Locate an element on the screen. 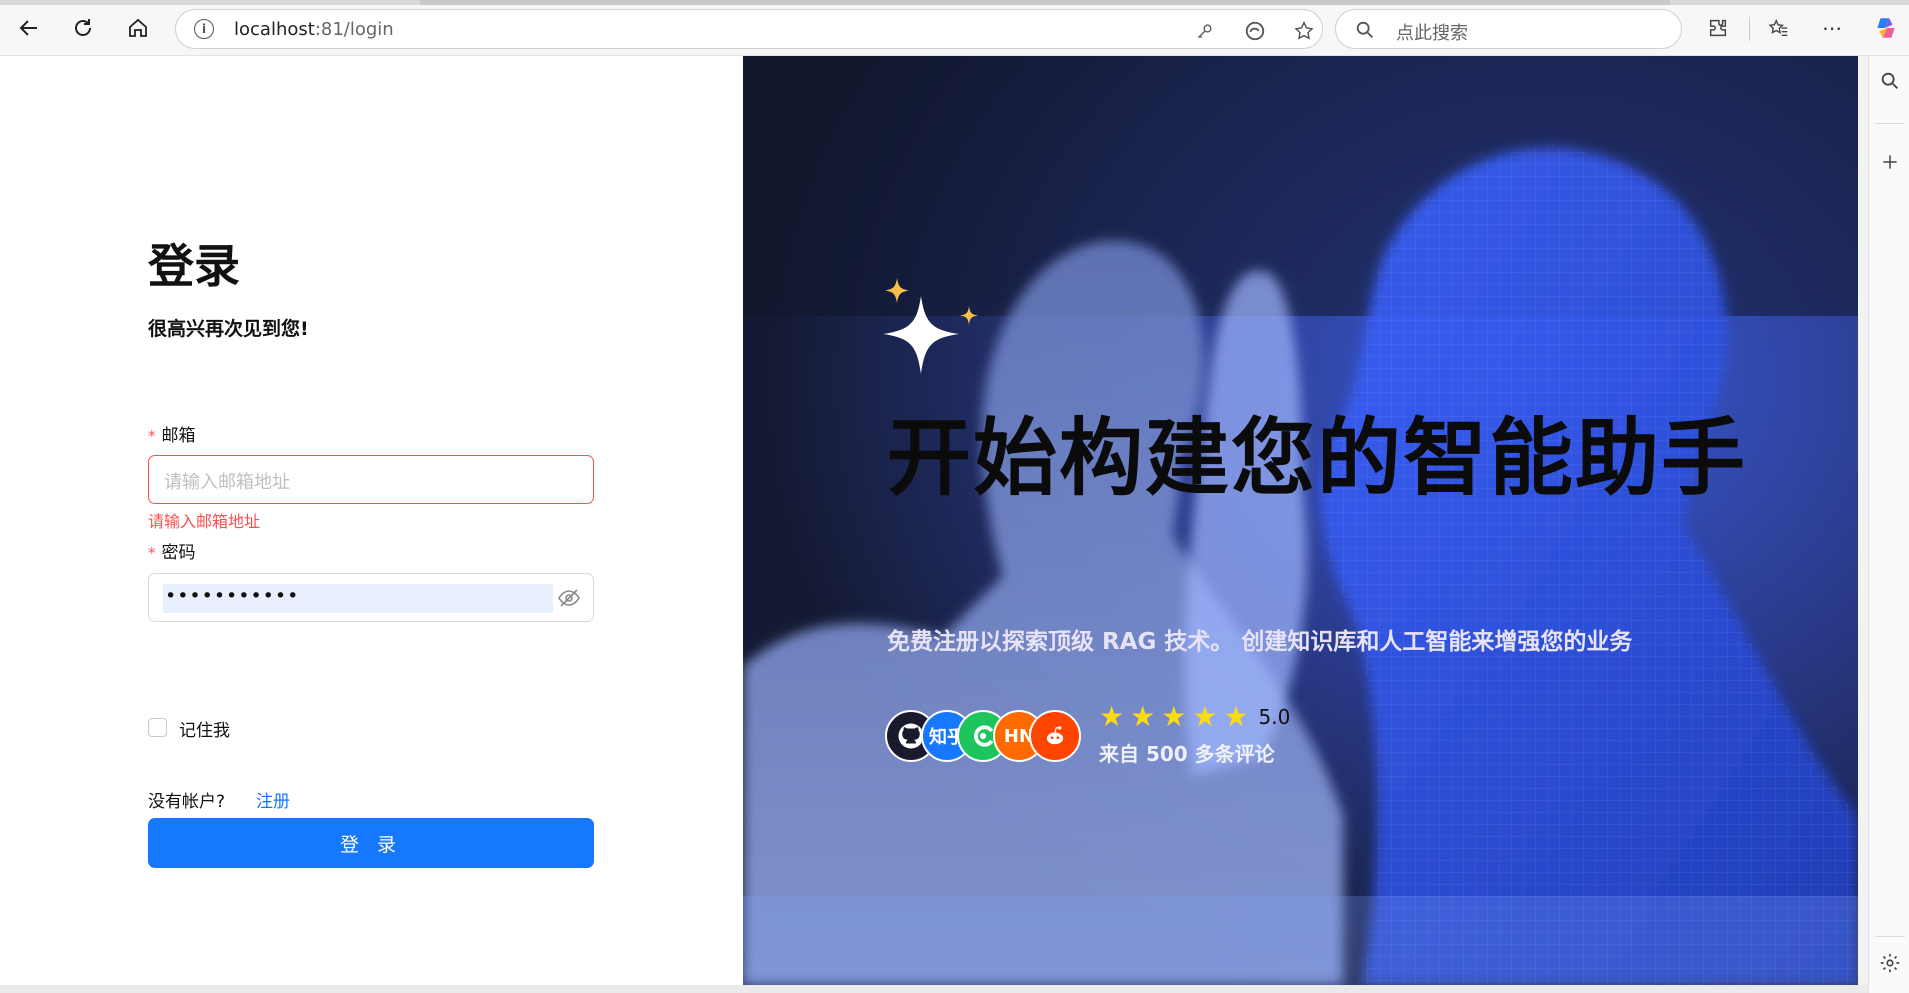  tab-strip is located at coordinates (954, 2).